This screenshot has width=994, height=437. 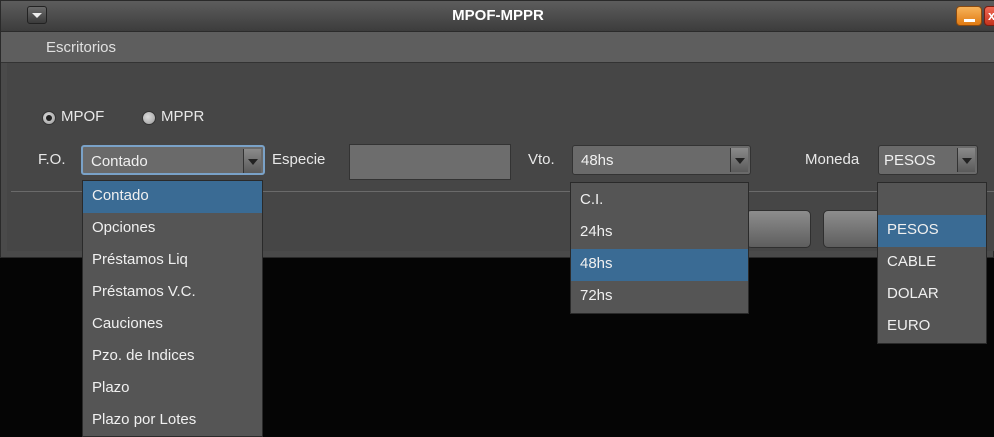 What do you see at coordinates (497, 47) in the screenshot?
I see `menu-bar: Escritorios` at bounding box center [497, 47].